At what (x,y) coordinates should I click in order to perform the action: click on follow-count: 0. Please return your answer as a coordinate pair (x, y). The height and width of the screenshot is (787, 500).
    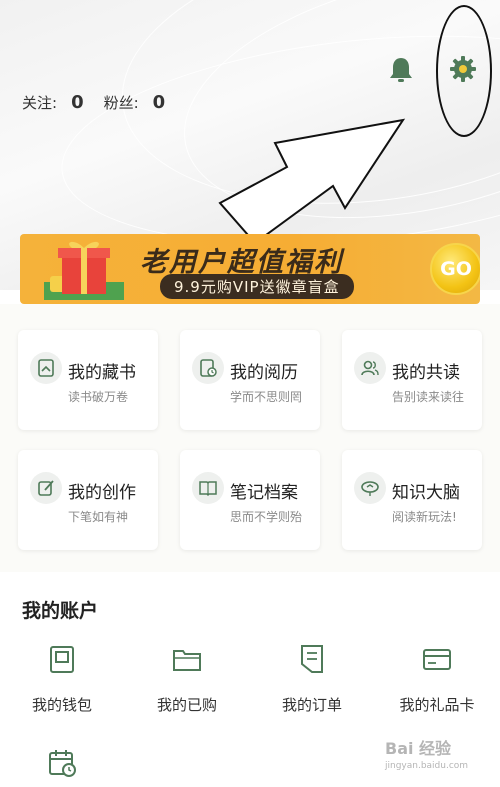
    Looking at the image, I should click on (77, 102).